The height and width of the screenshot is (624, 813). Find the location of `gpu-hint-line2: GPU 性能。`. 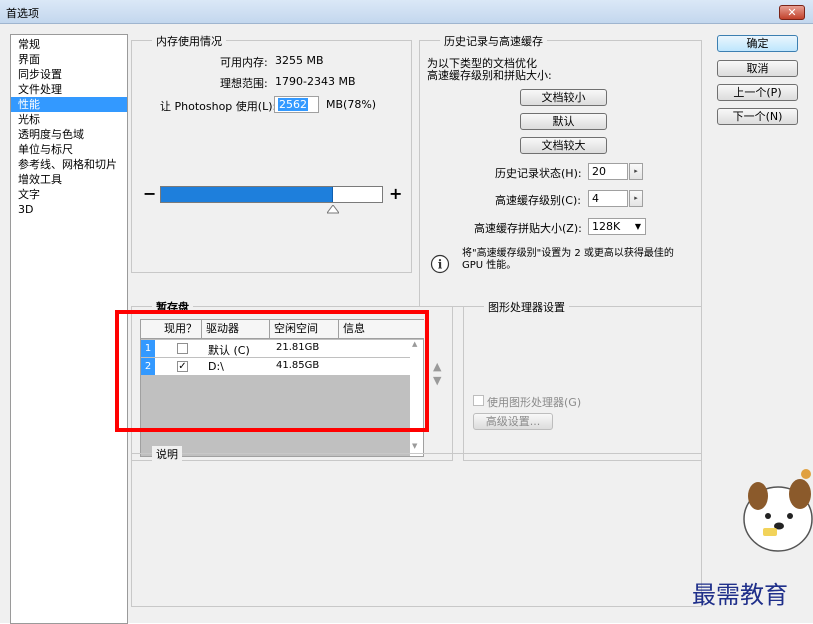

gpu-hint-line2: GPU 性能。 is located at coordinates (489, 265).